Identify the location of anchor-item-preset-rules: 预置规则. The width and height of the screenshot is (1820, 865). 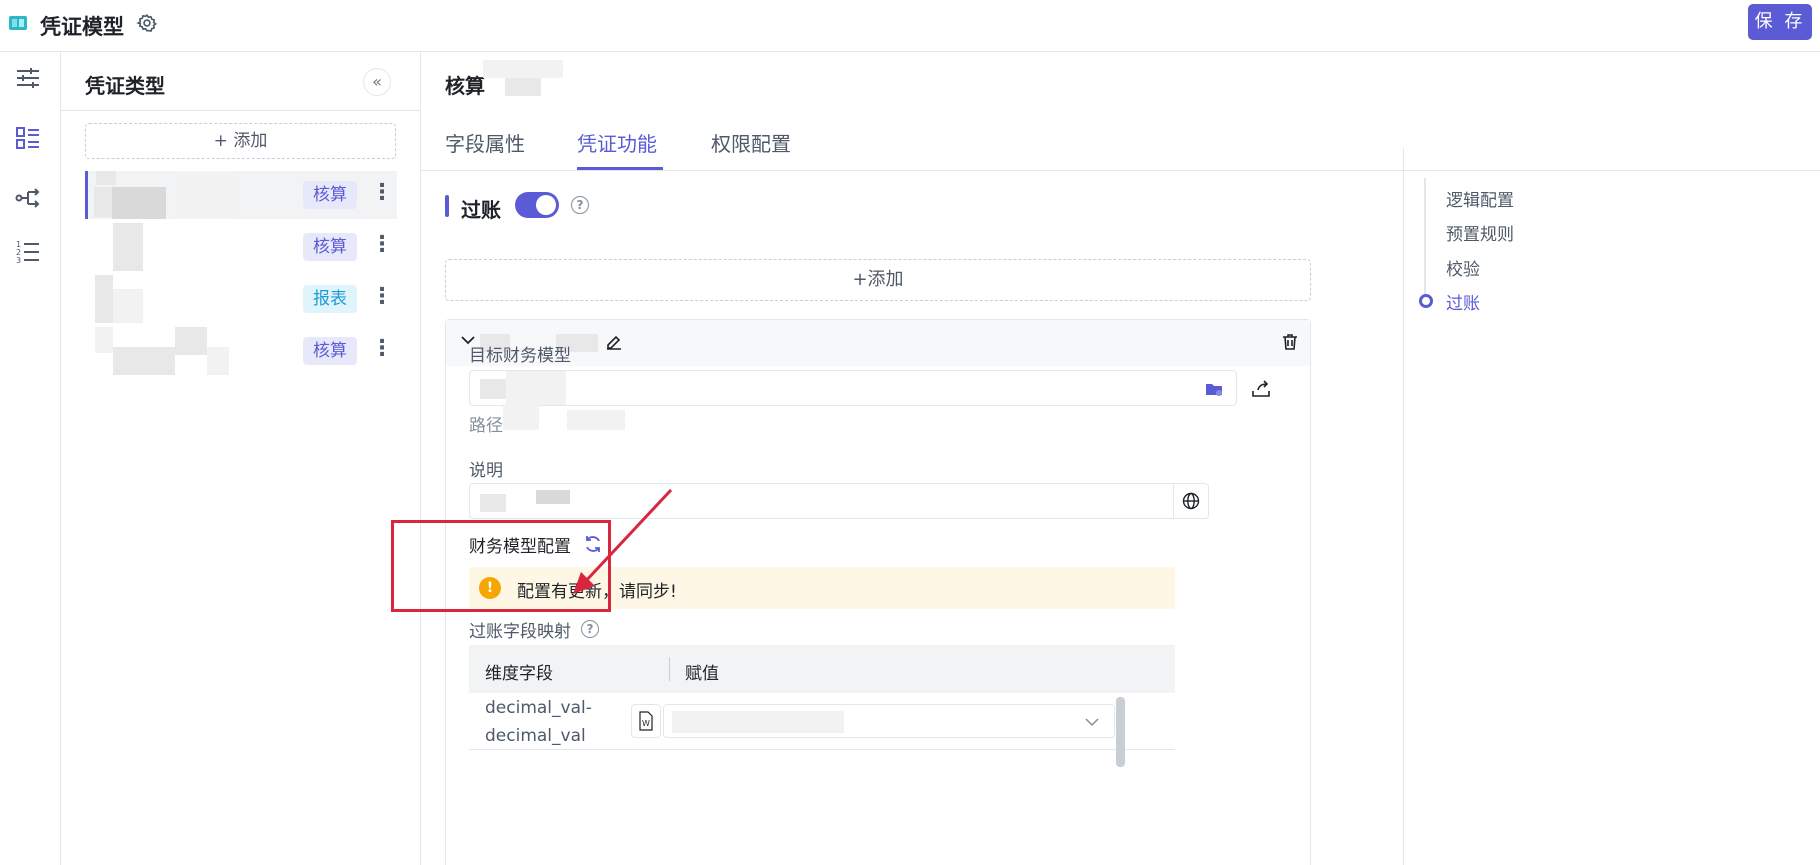
(1480, 232).